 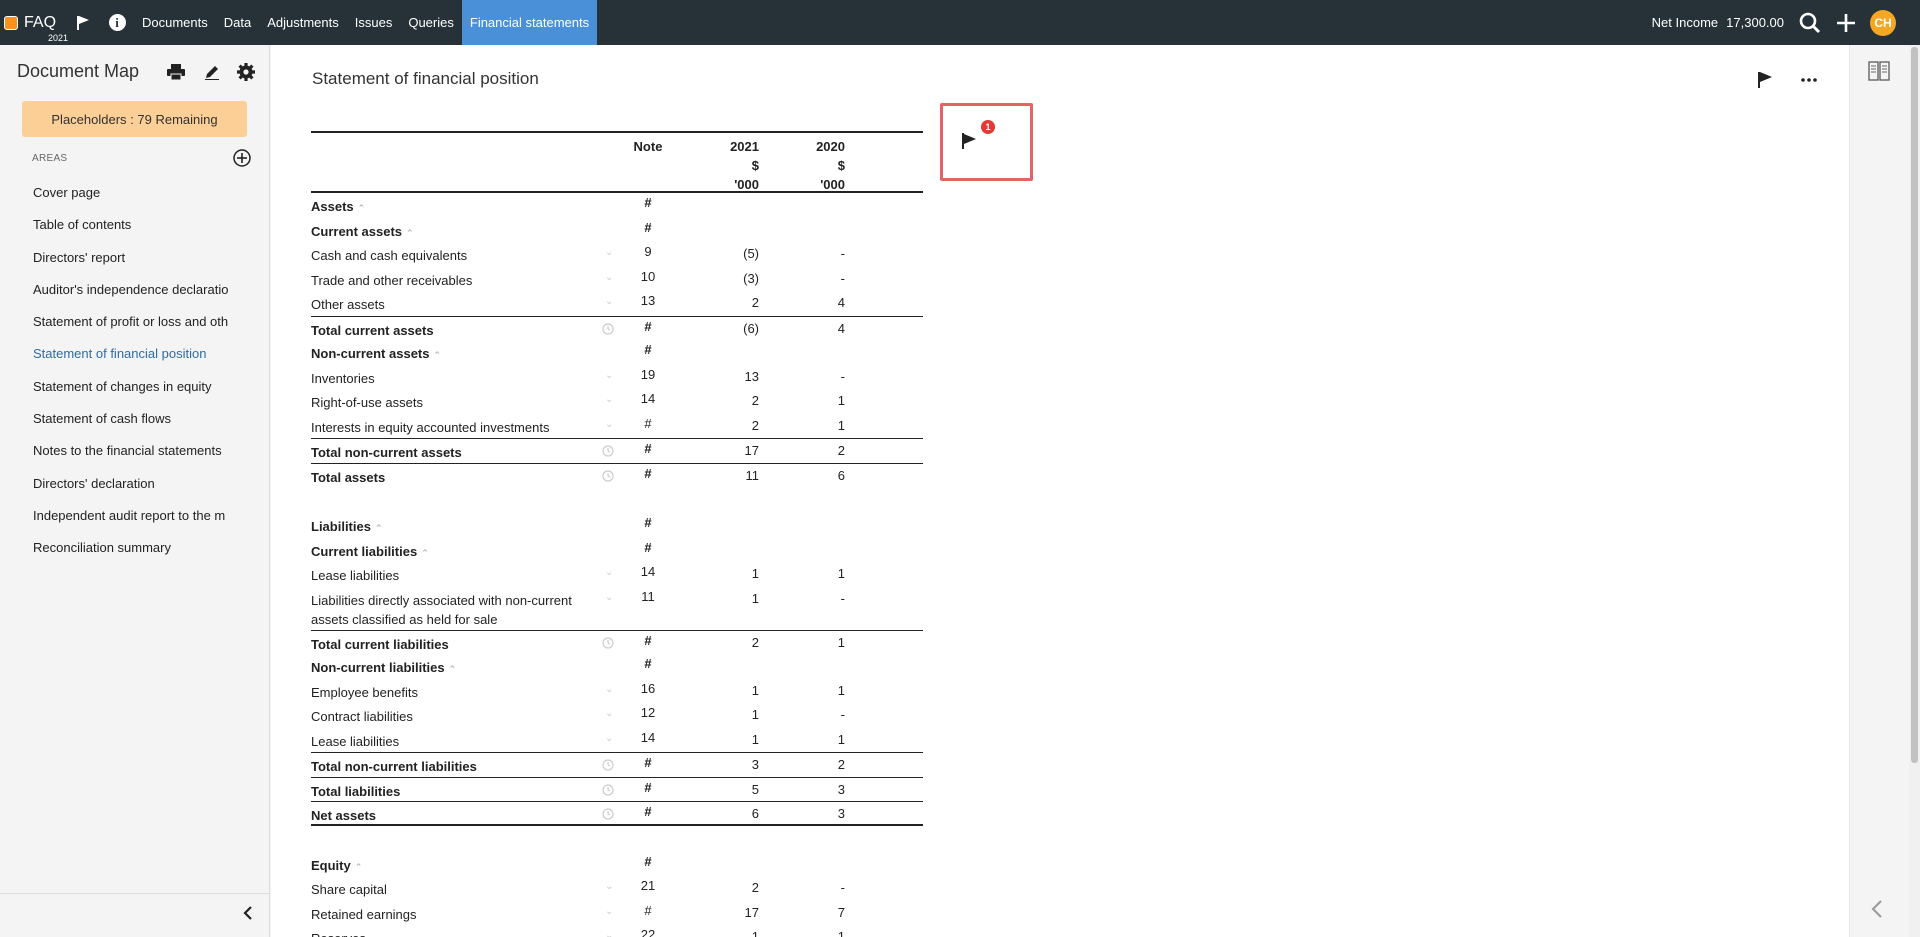 What do you see at coordinates (617, 789) in the screenshot?
I see `statement-row: Total liabilities #5 3` at bounding box center [617, 789].